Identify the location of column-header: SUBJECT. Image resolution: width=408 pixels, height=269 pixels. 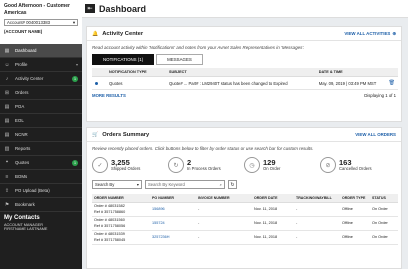
(240, 72).